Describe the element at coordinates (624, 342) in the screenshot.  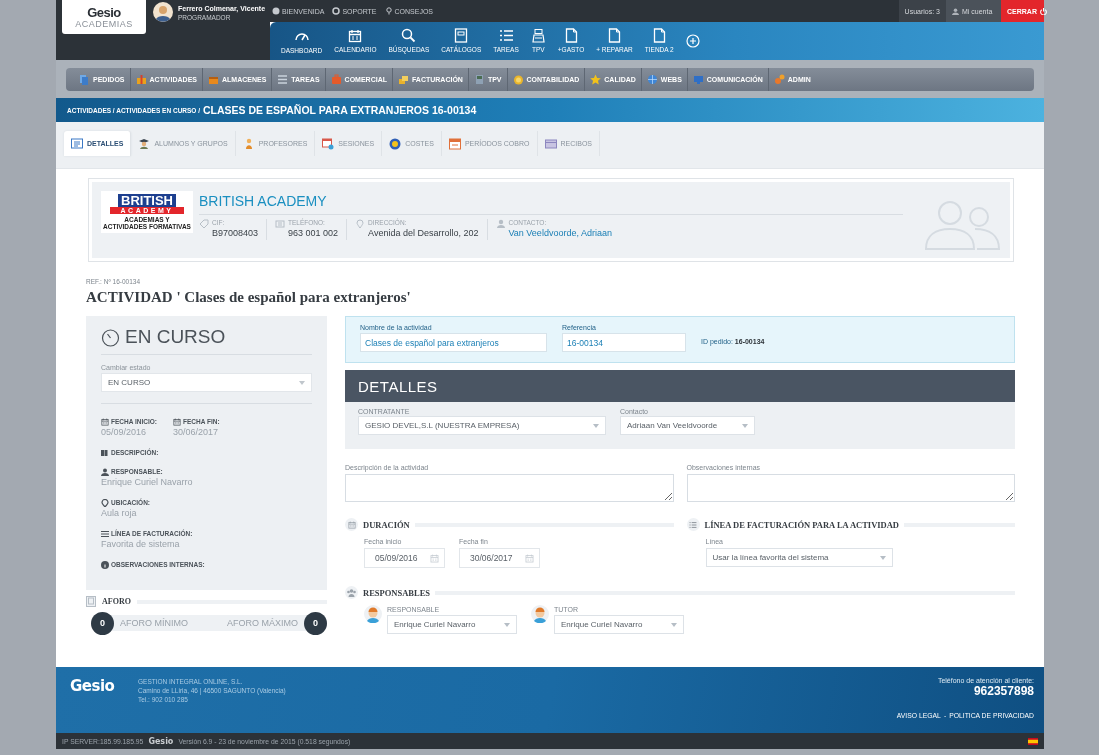
I see `input-field: 16-00134` at that location.